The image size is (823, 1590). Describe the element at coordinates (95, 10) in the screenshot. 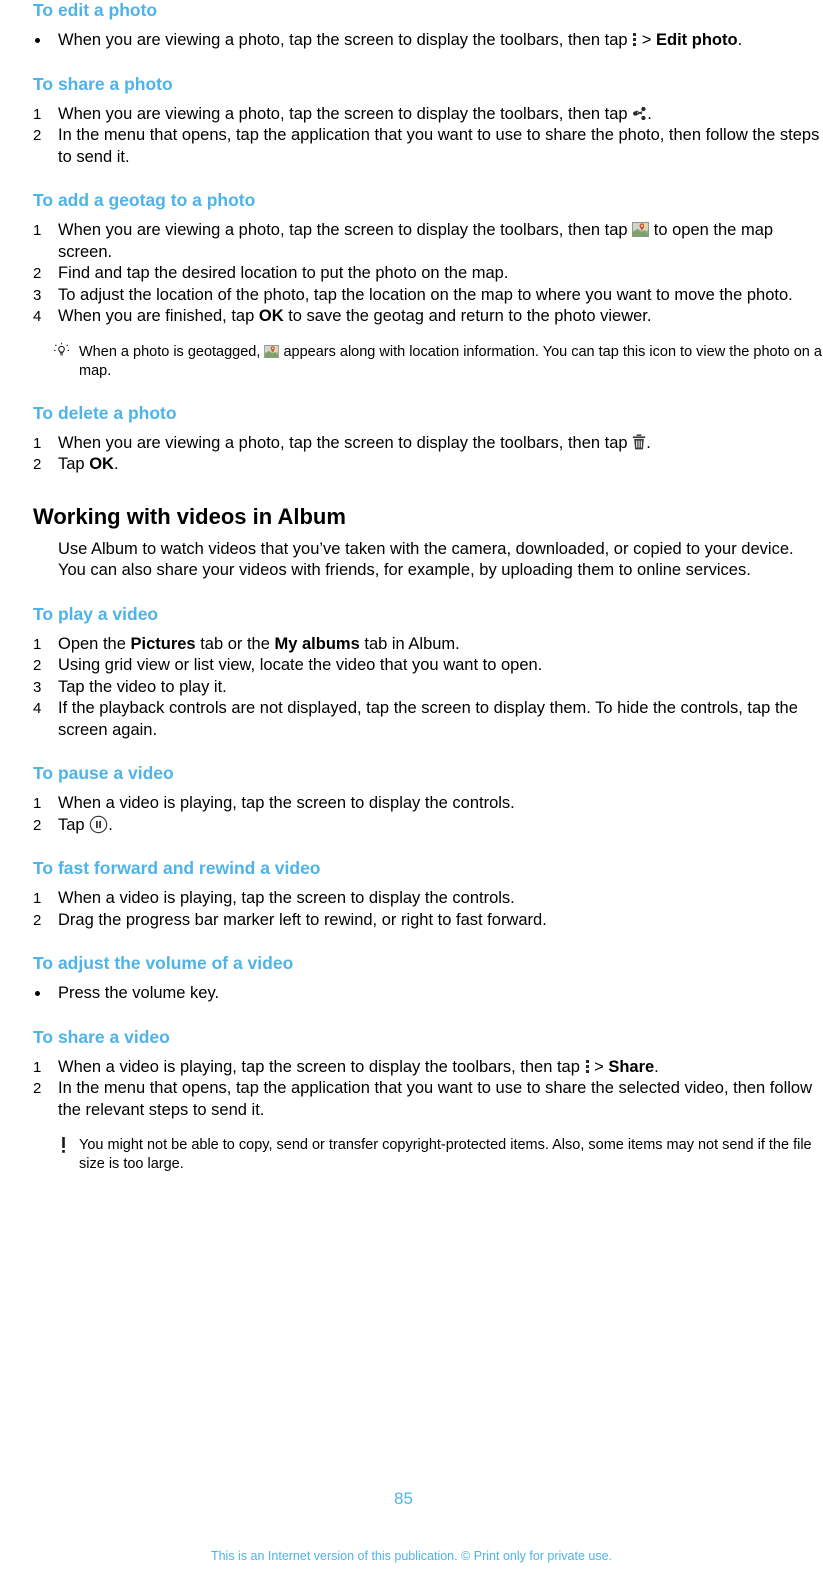

I see `section-heading-edit-photo: To edit a photo` at that location.